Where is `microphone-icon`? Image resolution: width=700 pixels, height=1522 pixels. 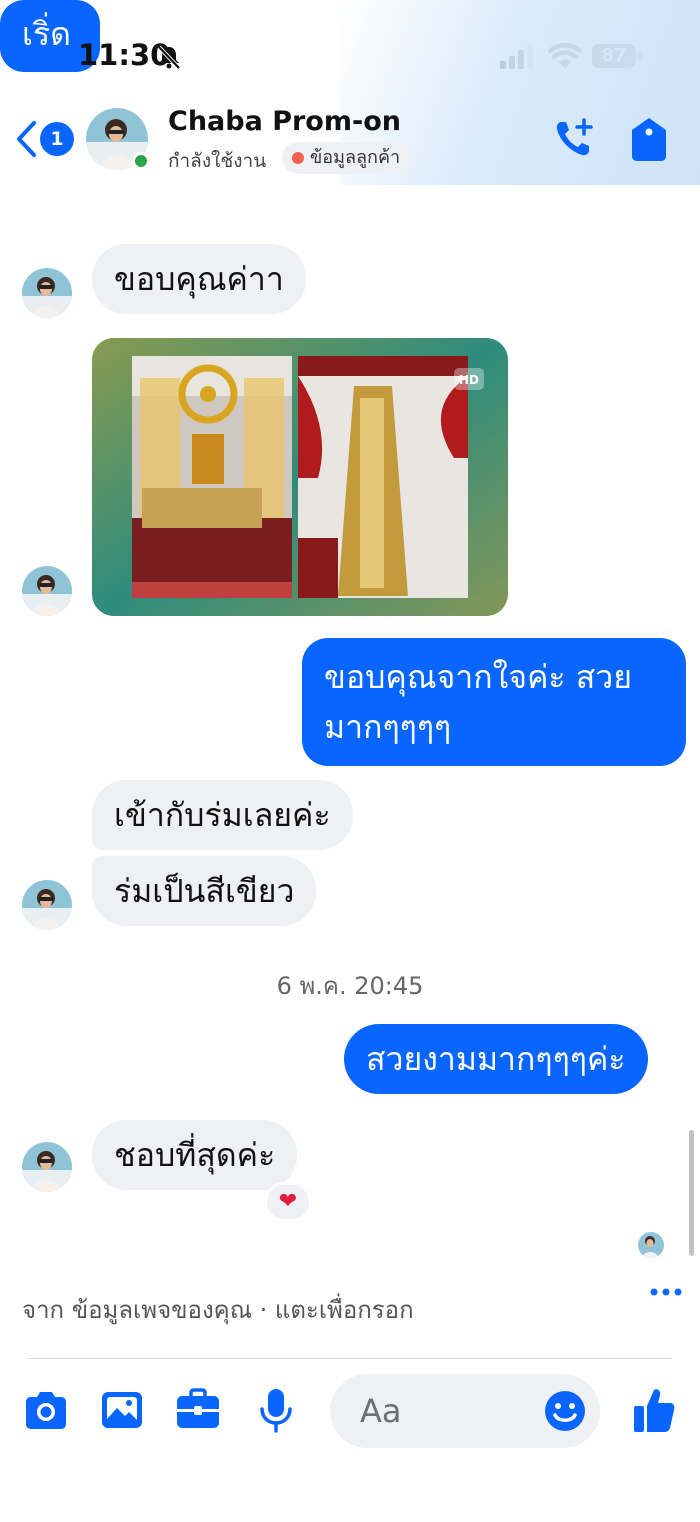 microphone-icon is located at coordinates (276, 1410).